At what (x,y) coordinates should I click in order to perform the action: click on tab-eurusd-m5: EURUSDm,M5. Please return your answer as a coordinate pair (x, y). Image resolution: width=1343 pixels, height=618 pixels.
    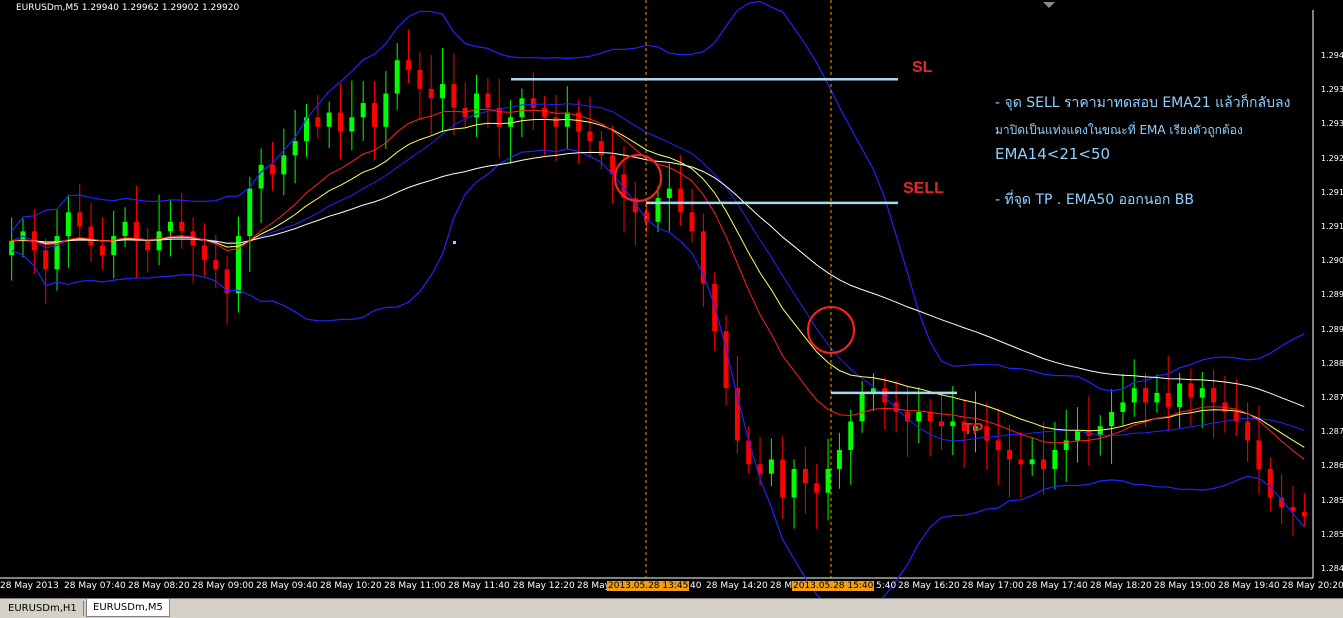
    Looking at the image, I should click on (128, 608).